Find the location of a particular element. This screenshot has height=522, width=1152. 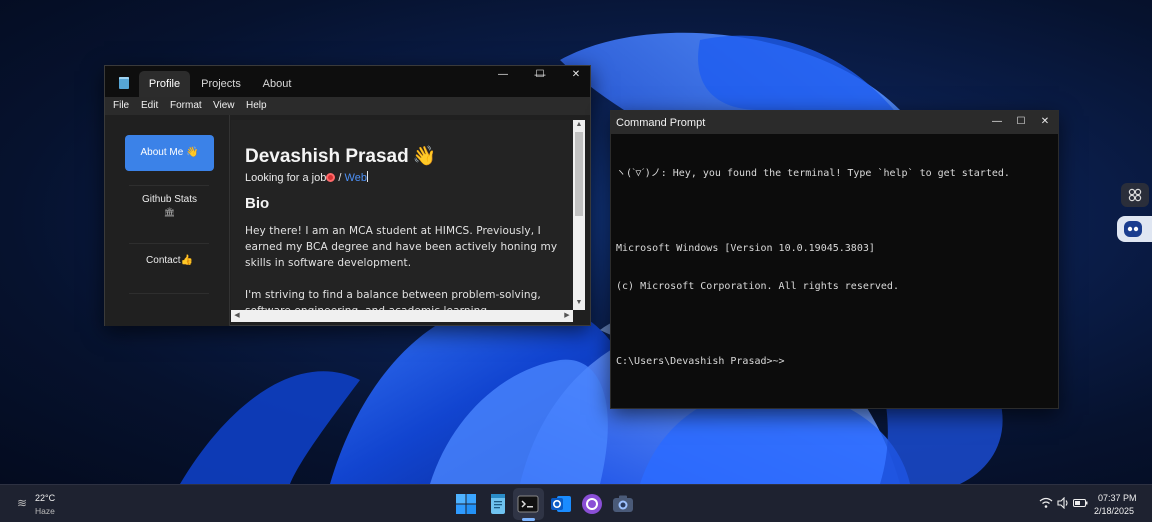

status-field: Web is located at coordinates (355, 178).